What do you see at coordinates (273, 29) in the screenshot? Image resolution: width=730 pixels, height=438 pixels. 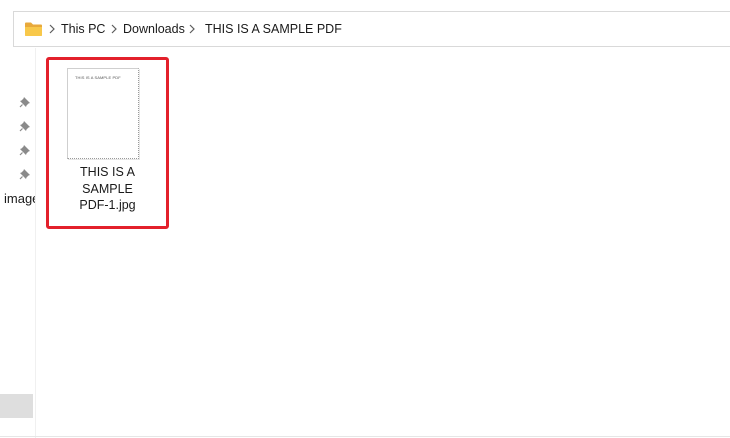 I see `breadcrumb-current-folder: THIS IS A SAMPLE PDF` at bounding box center [273, 29].